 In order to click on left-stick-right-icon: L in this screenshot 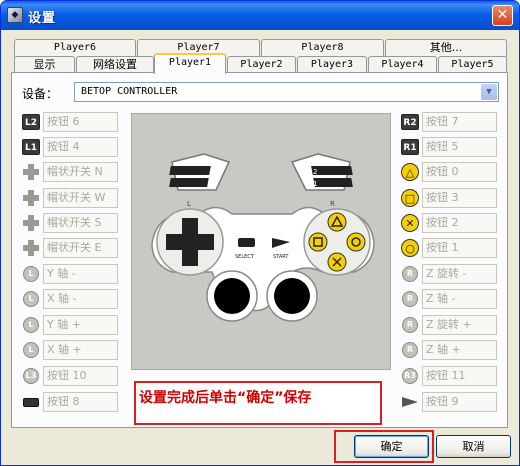, I will do `click(31, 350)`.